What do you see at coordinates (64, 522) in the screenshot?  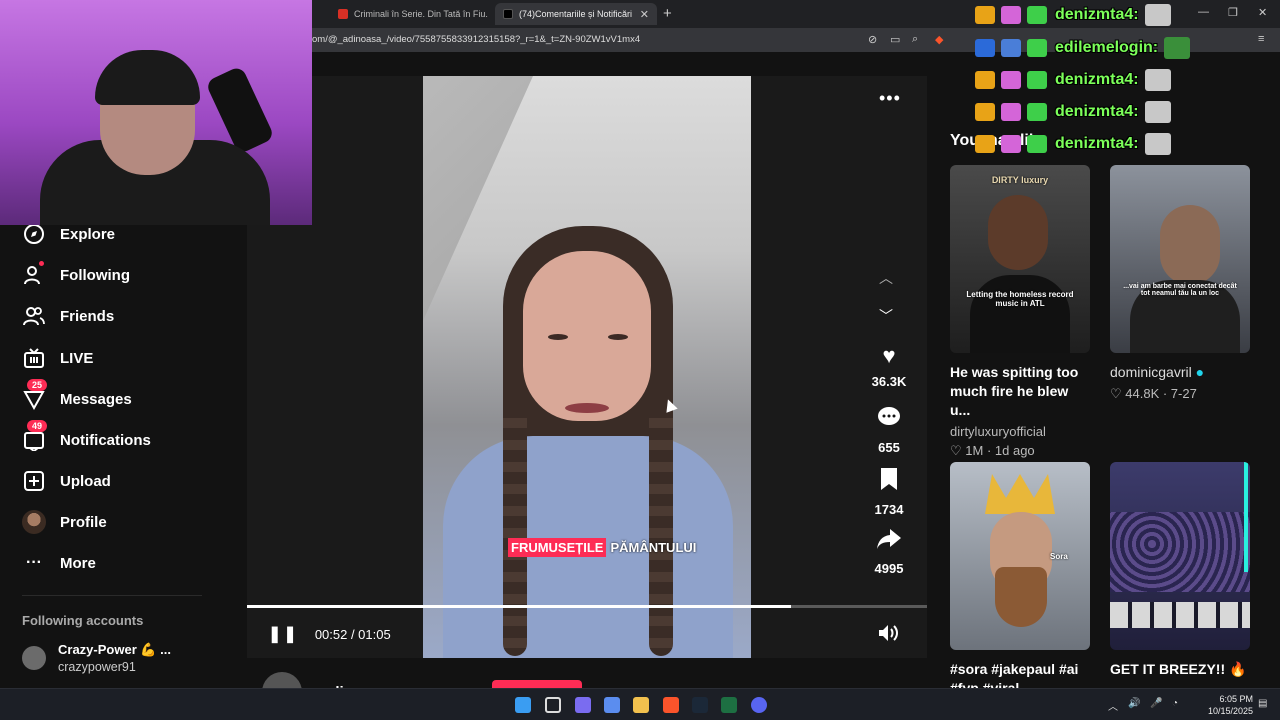 I see `sidebar-item-profile: Profile` at bounding box center [64, 522].